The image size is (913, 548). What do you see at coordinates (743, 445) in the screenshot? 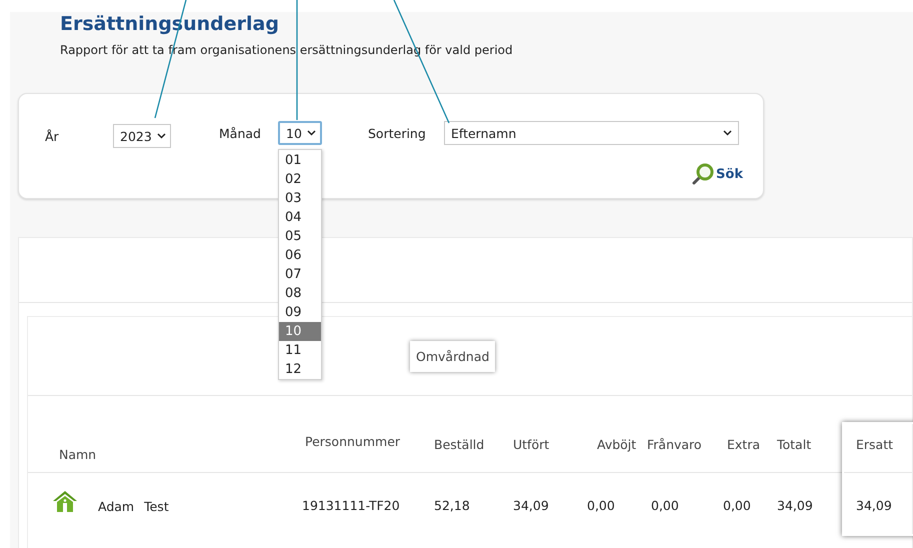
I see `column-header: Extra` at bounding box center [743, 445].